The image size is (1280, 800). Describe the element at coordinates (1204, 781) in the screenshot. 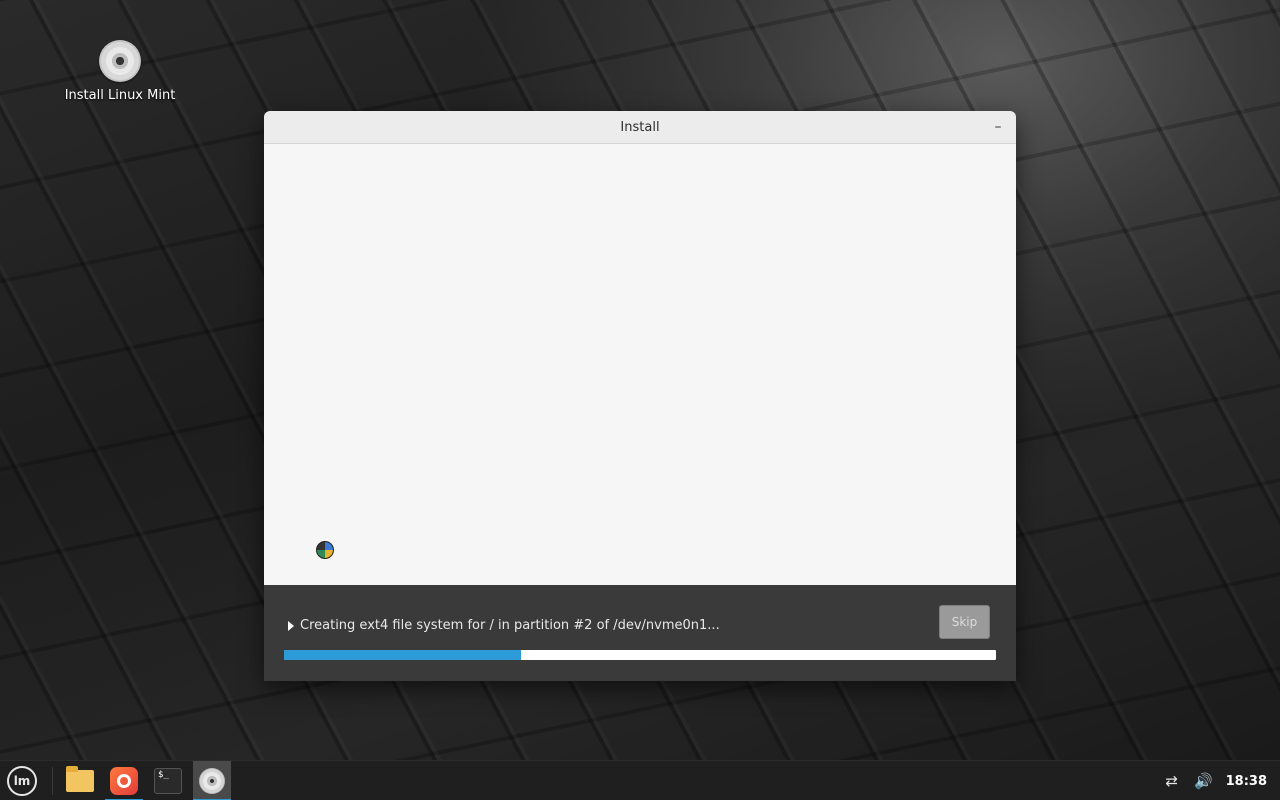

I see `volume-icon: 🔊` at that location.